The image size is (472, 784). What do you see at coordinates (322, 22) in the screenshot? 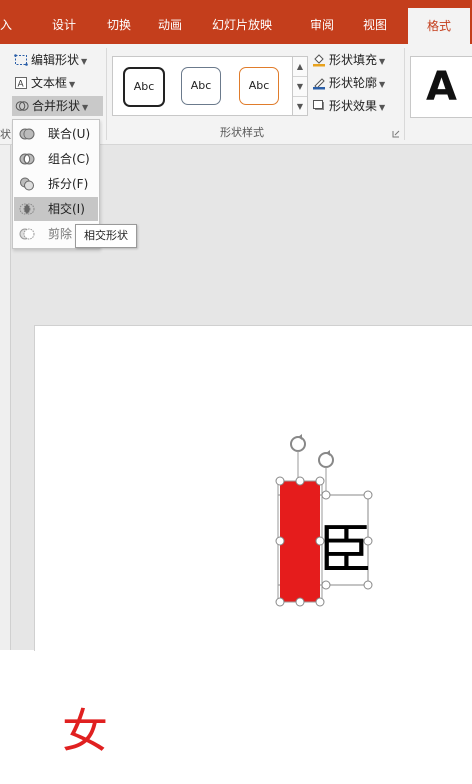
I see `tab-review: 审阅` at bounding box center [322, 22].